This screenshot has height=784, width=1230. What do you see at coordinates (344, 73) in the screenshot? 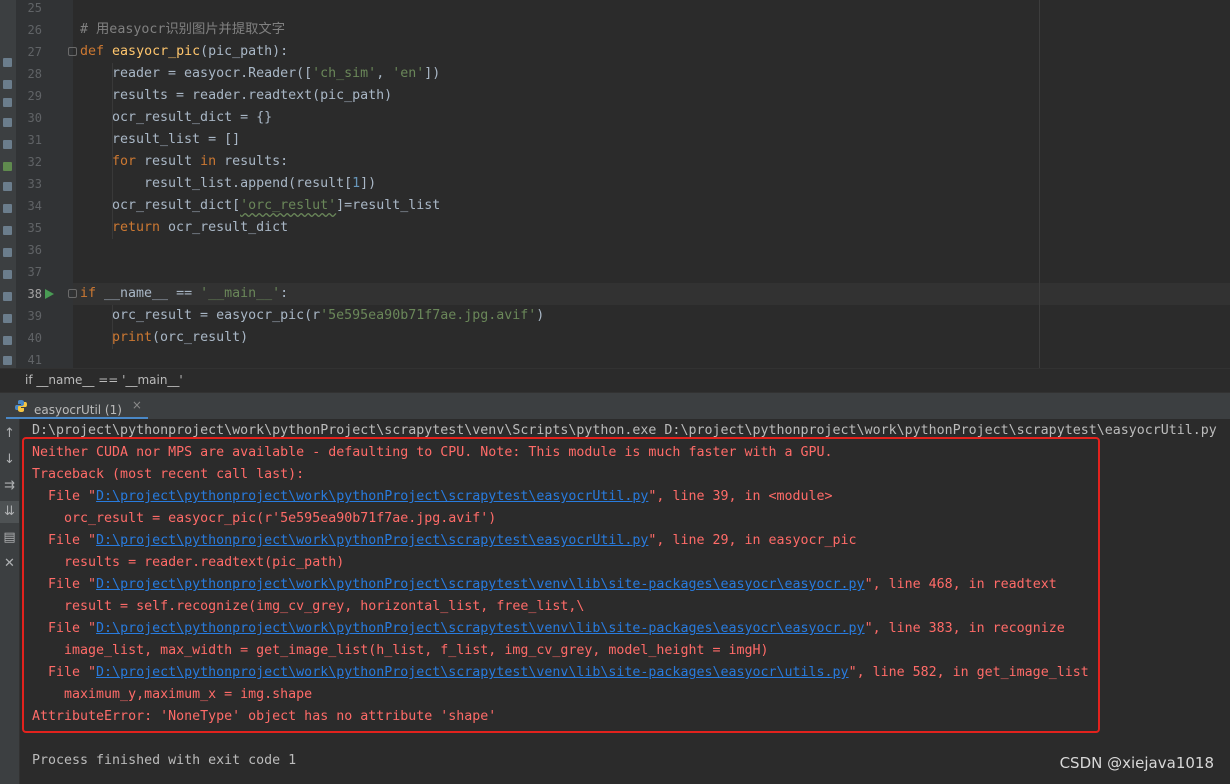
I see `string: 'ch_sim'` at bounding box center [344, 73].